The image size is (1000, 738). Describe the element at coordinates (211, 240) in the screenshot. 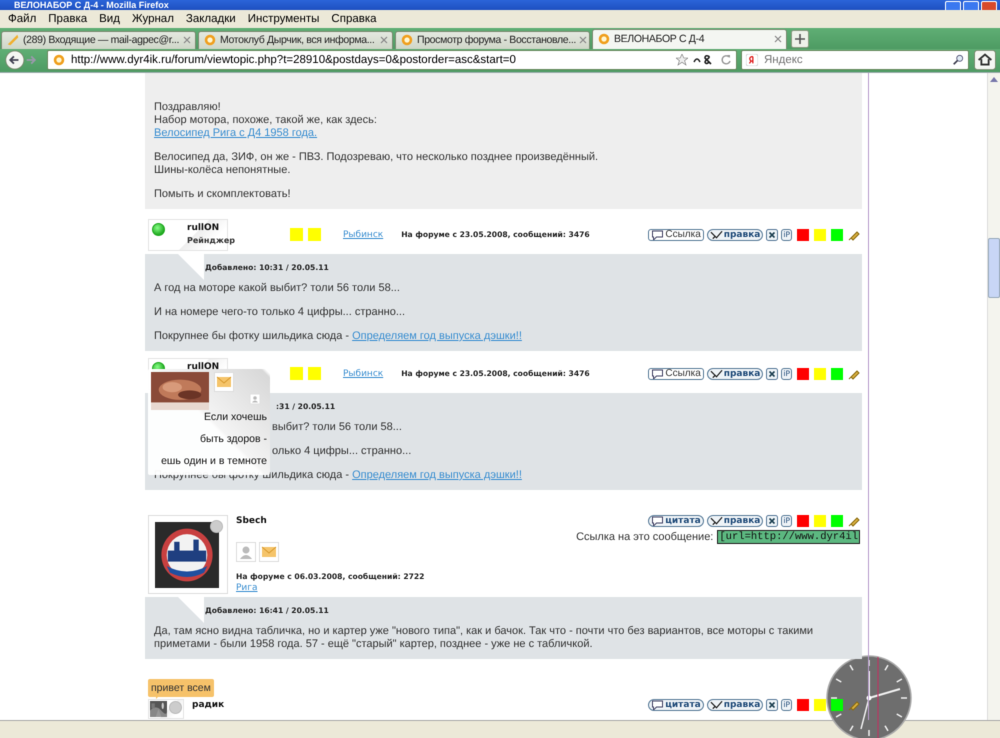

I see `author-rank: Рейнджер` at that location.